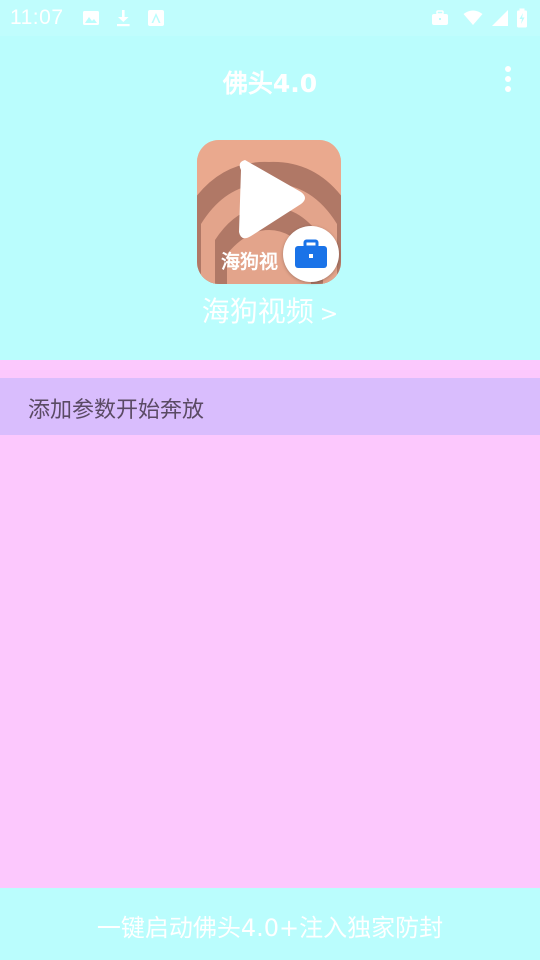 The image size is (540, 960). What do you see at coordinates (522, 18) in the screenshot?
I see `battery-icon` at bounding box center [522, 18].